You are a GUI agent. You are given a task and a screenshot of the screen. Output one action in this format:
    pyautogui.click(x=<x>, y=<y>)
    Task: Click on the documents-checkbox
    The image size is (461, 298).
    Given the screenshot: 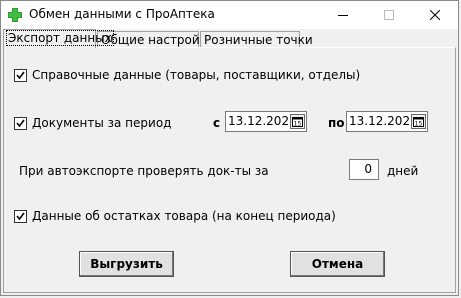 What is the action you would take?
    pyautogui.click(x=20, y=123)
    